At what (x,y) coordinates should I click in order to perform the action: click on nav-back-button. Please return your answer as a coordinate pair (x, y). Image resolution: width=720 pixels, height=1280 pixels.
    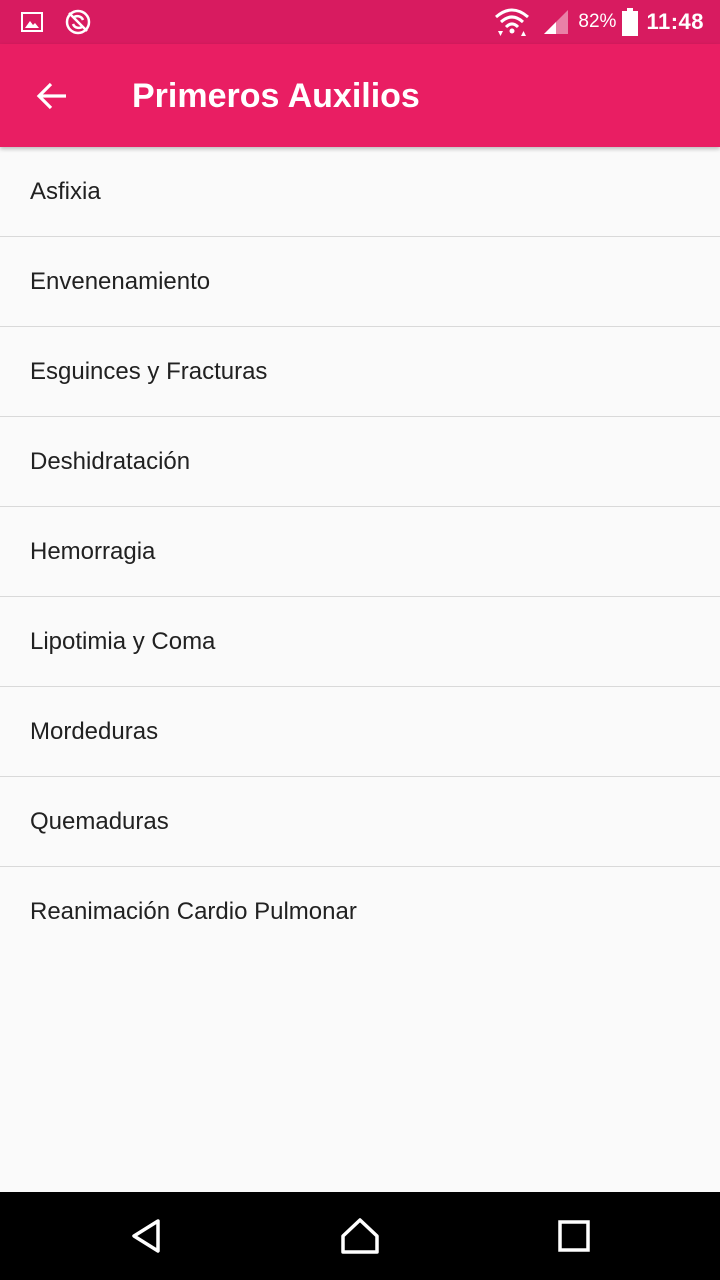
    Looking at the image, I should click on (146, 1236).